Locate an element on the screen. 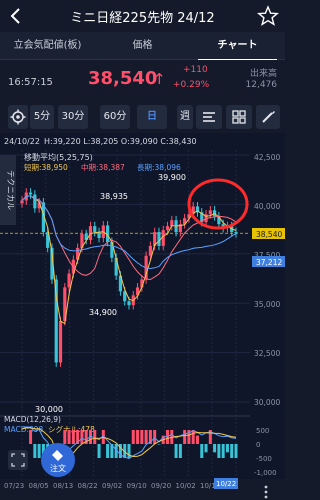 This screenshot has width=320, height=500. macd-tick: 500 is located at coordinates (262, 431).